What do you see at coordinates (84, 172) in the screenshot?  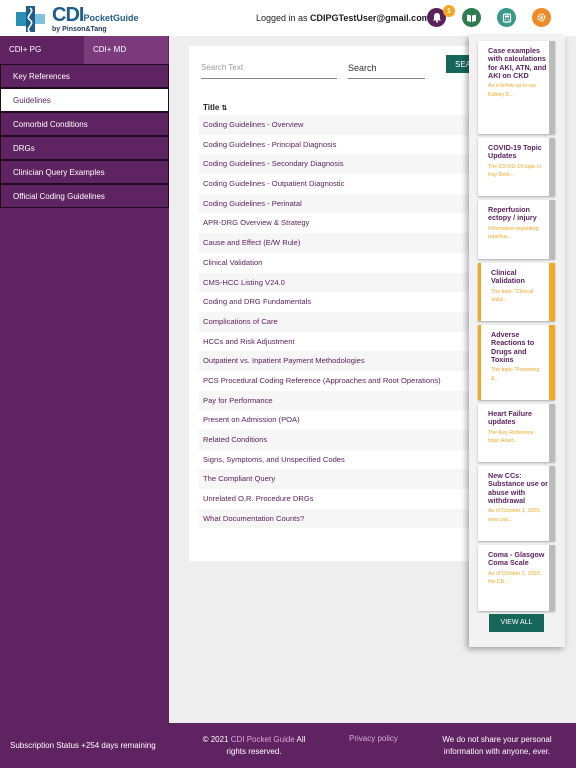 I see `sidebar-item-clinician-query-examples: Clinician Query Examples` at bounding box center [84, 172].